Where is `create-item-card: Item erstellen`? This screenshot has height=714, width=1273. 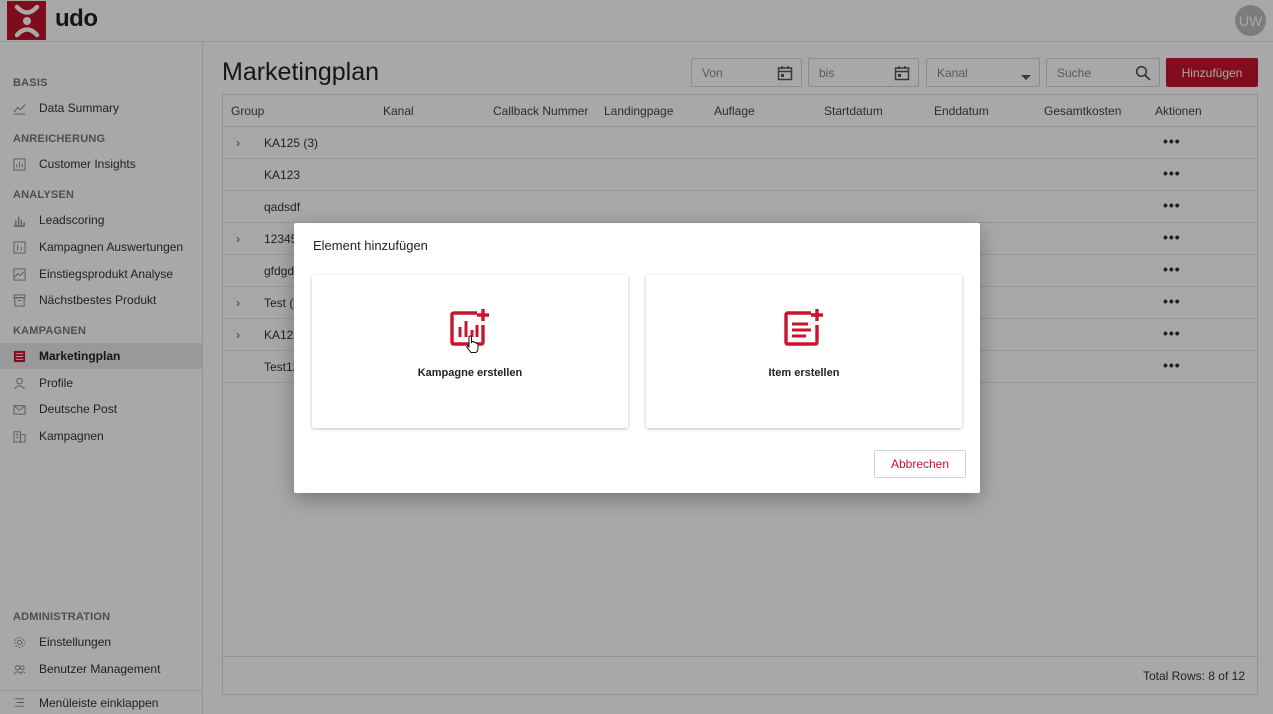
create-item-card: Item erstellen is located at coordinates (804, 351).